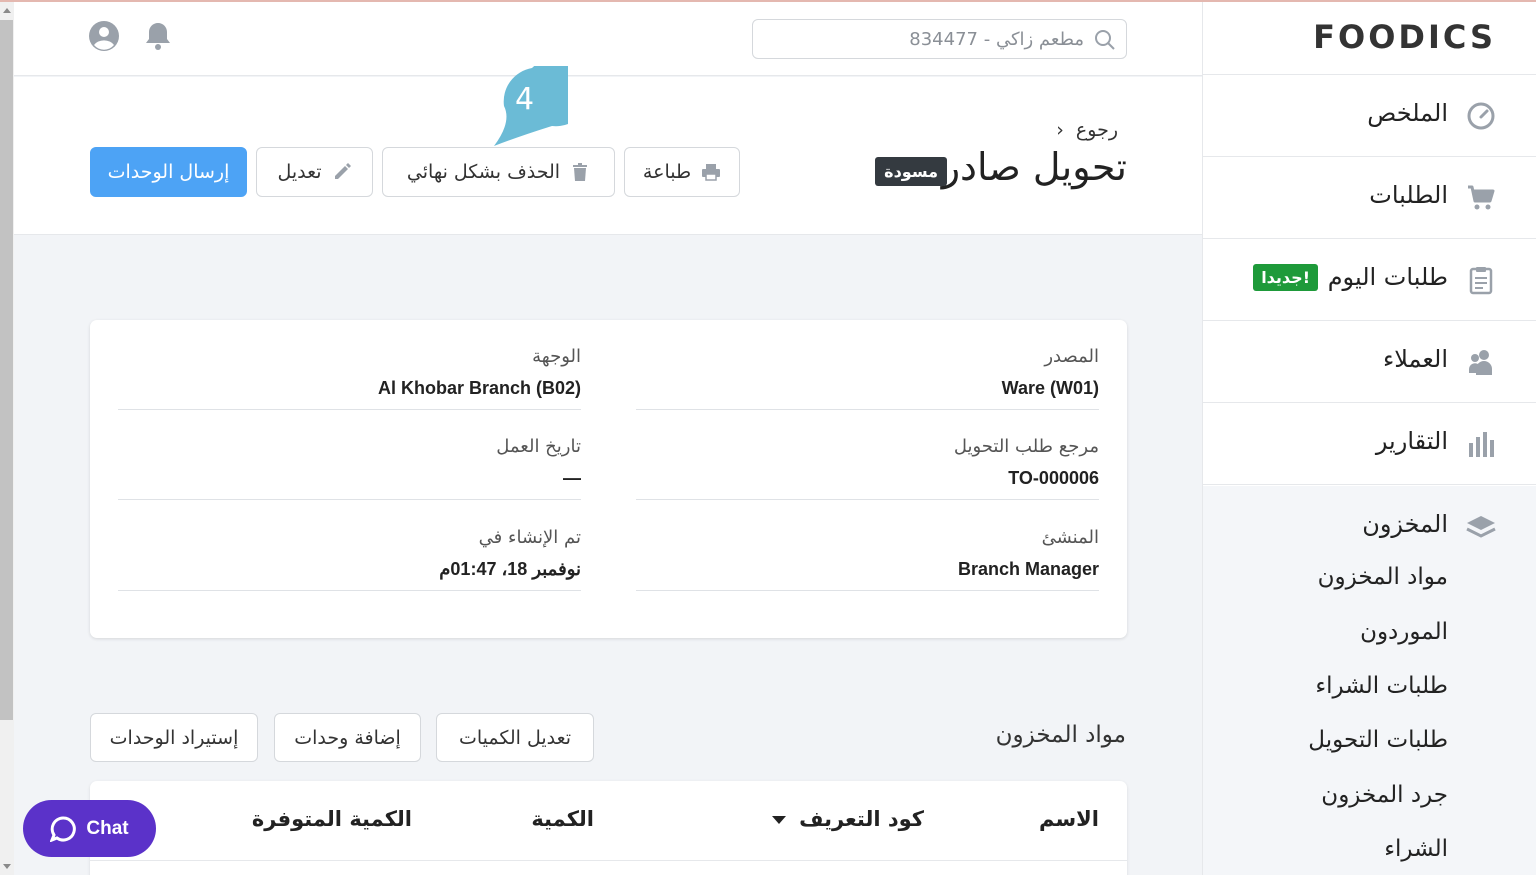  Describe the element at coordinates (483, 172) in the screenshot. I see `delete-label: الحذف بشكل نهائي` at that location.